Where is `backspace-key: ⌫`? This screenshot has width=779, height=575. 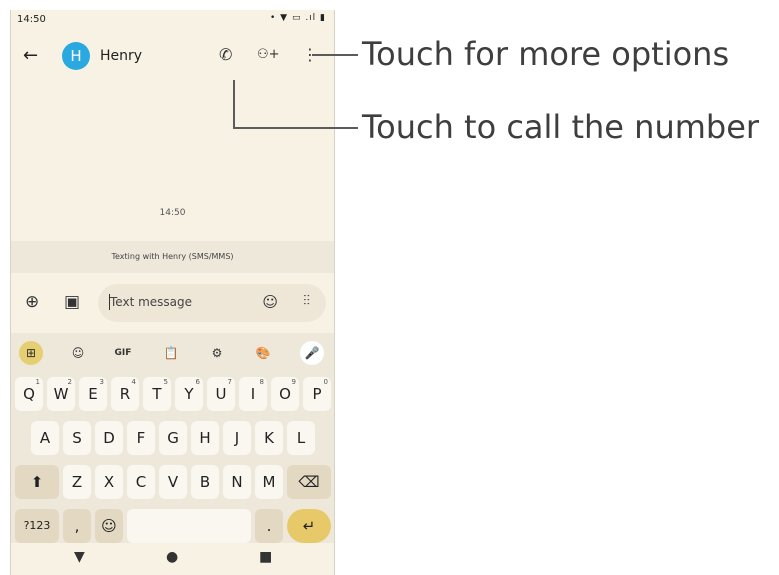 backspace-key: ⌫ is located at coordinates (309, 482).